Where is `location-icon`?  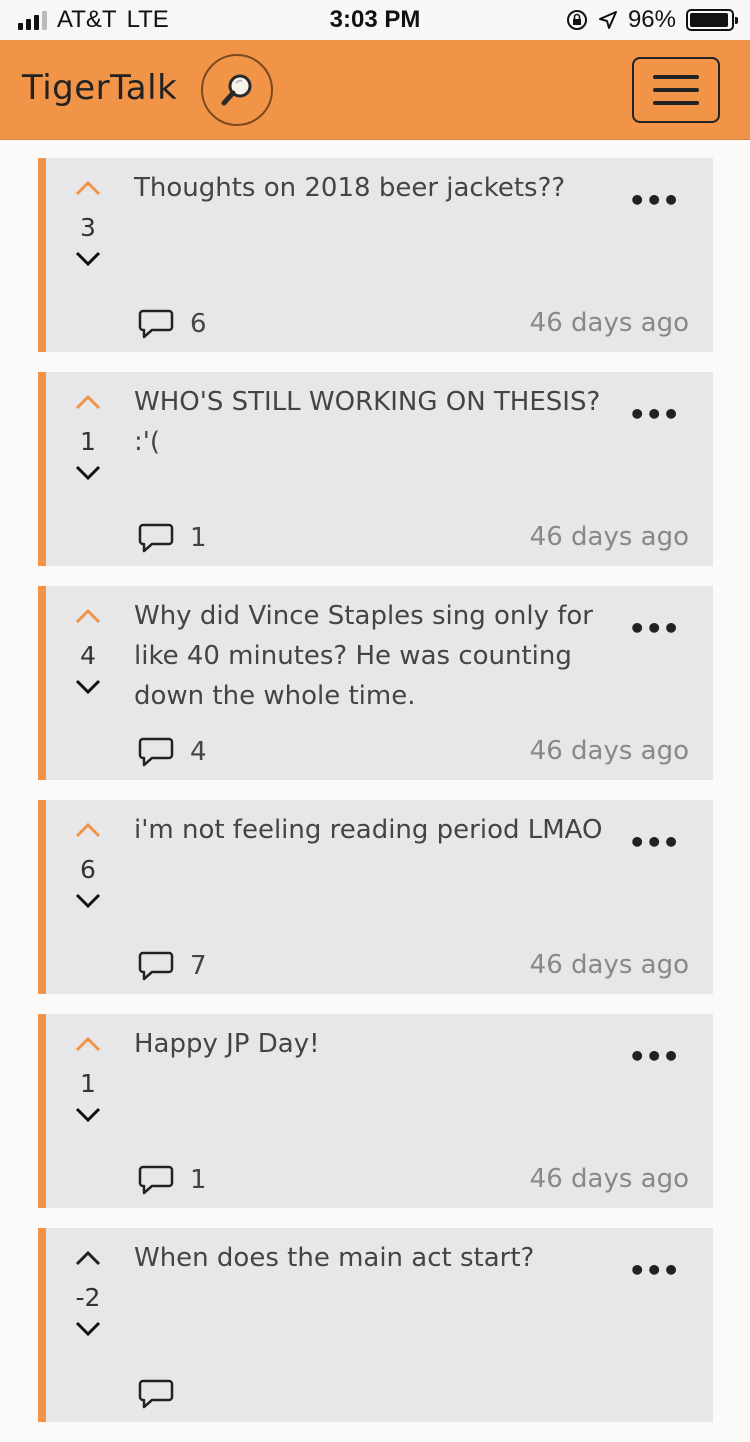
location-icon is located at coordinates (607, 20).